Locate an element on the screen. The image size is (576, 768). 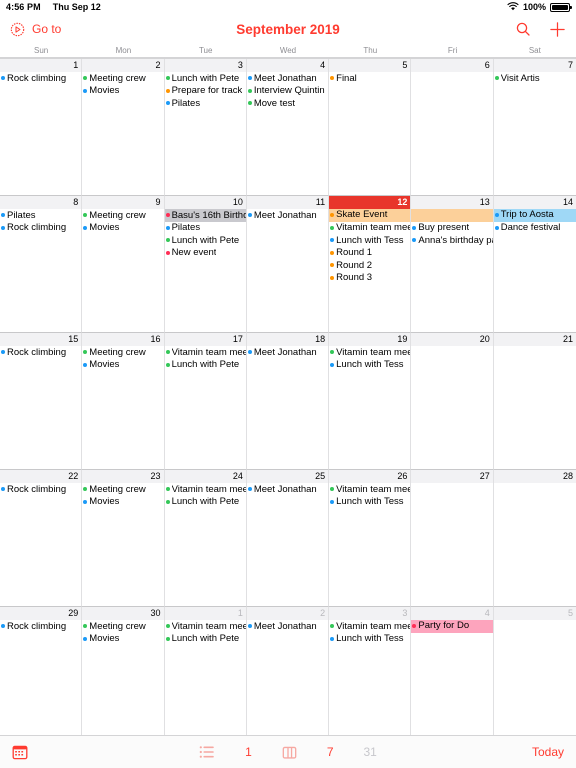
calendar-day-cell: 1 Rock climbing is located at coordinates (41, 127).